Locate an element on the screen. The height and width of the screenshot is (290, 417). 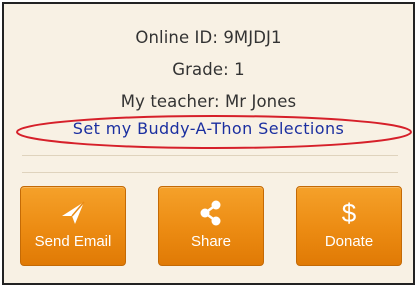
share-label: Share is located at coordinates (211, 241).